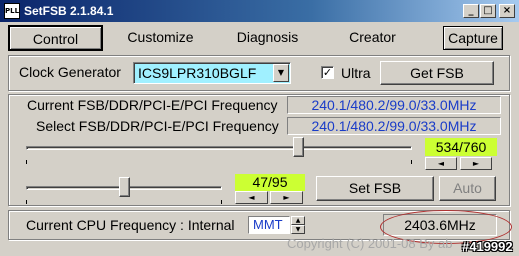 This screenshot has height=256, width=519. Describe the element at coordinates (69, 11) in the screenshot. I see `window-title: SetFSB 2.1.84.1` at that location.